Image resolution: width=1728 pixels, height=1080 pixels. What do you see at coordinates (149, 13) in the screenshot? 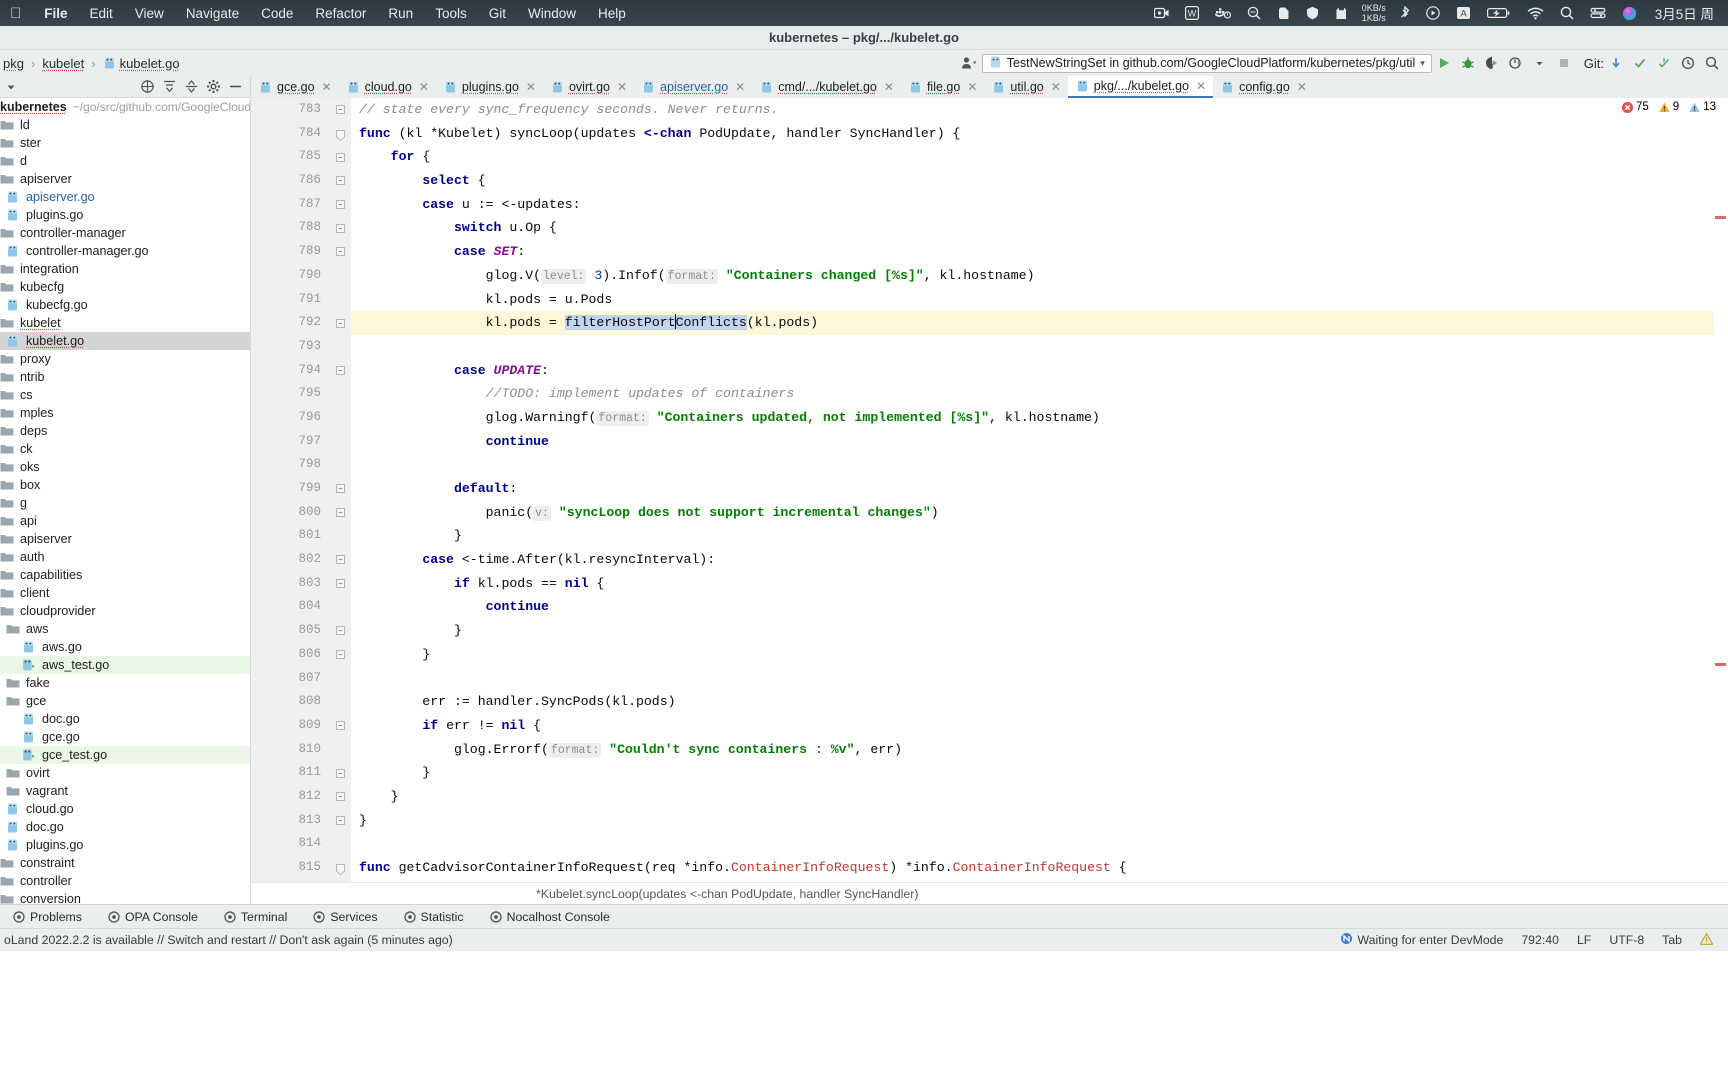
I see `menu-item-view: View` at bounding box center [149, 13].